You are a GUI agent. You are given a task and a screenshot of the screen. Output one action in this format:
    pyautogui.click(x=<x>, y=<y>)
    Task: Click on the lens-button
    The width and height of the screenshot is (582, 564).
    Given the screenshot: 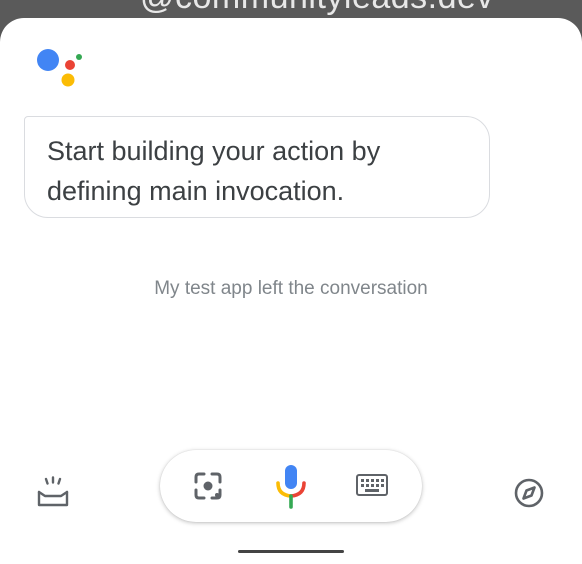 What is the action you would take?
    pyautogui.click(x=208, y=486)
    